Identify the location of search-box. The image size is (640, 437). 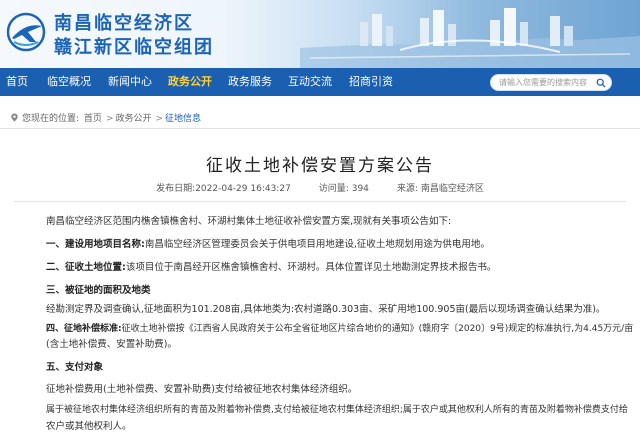
(551, 82).